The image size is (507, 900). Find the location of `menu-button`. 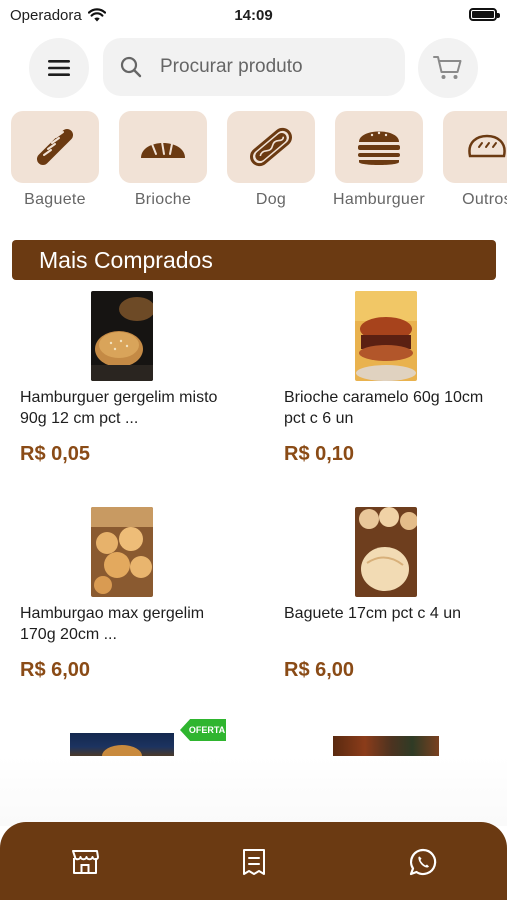

menu-button is located at coordinates (59, 68).